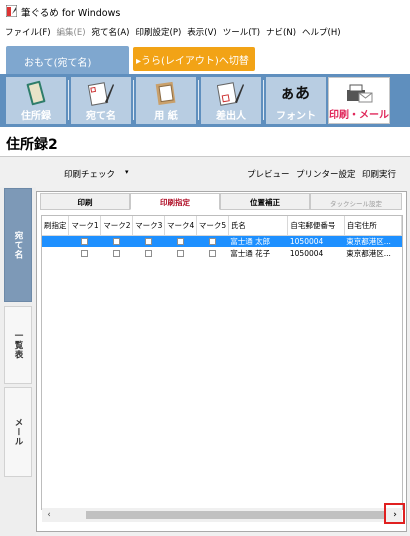  I want to click on address-book-icon, so click(36, 93).